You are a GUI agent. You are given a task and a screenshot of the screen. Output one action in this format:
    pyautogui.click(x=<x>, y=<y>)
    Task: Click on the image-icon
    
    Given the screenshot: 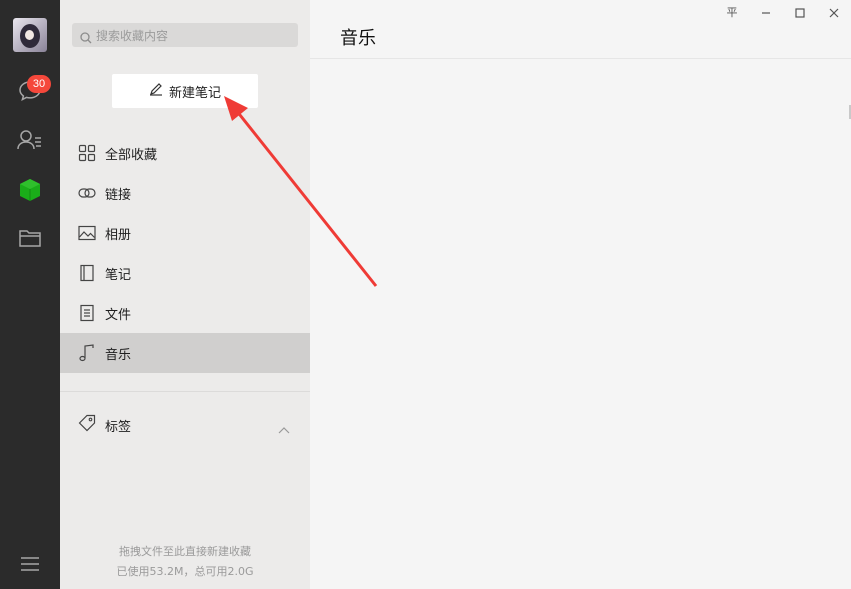 What is the action you would take?
    pyautogui.click(x=87, y=233)
    